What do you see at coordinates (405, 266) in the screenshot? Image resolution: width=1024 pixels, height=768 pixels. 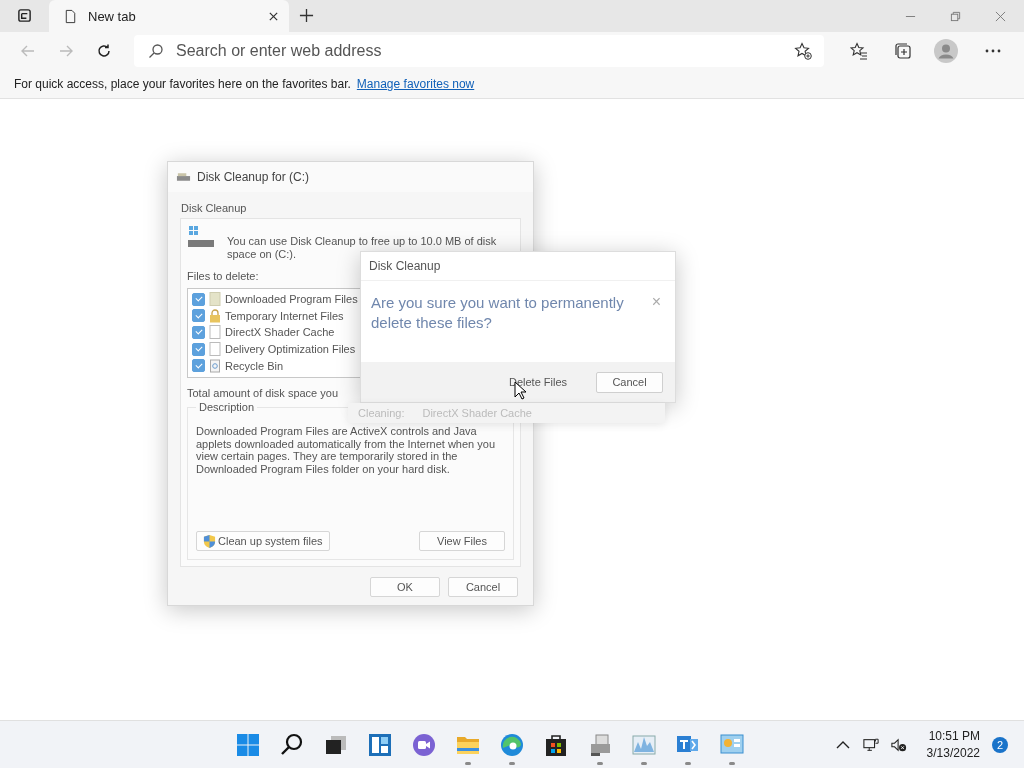 I see `dialog-title: Disk Cleanup` at bounding box center [405, 266].